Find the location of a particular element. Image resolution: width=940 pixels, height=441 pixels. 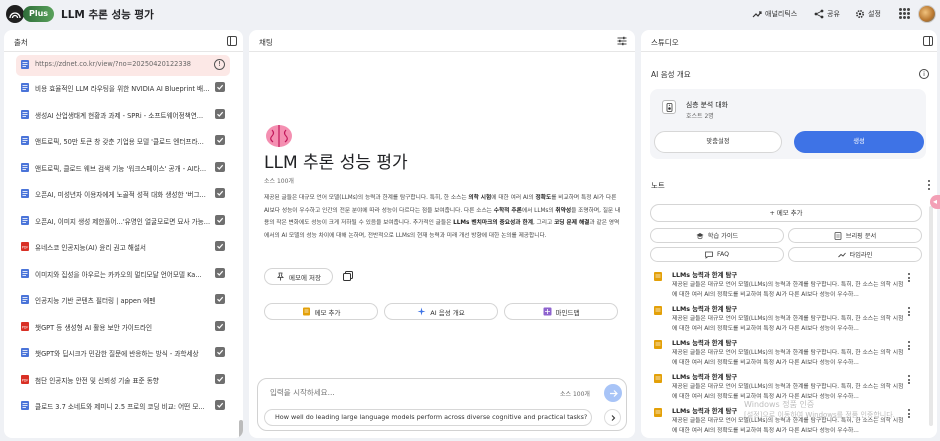

info-icon: ! is located at coordinates (219, 64).